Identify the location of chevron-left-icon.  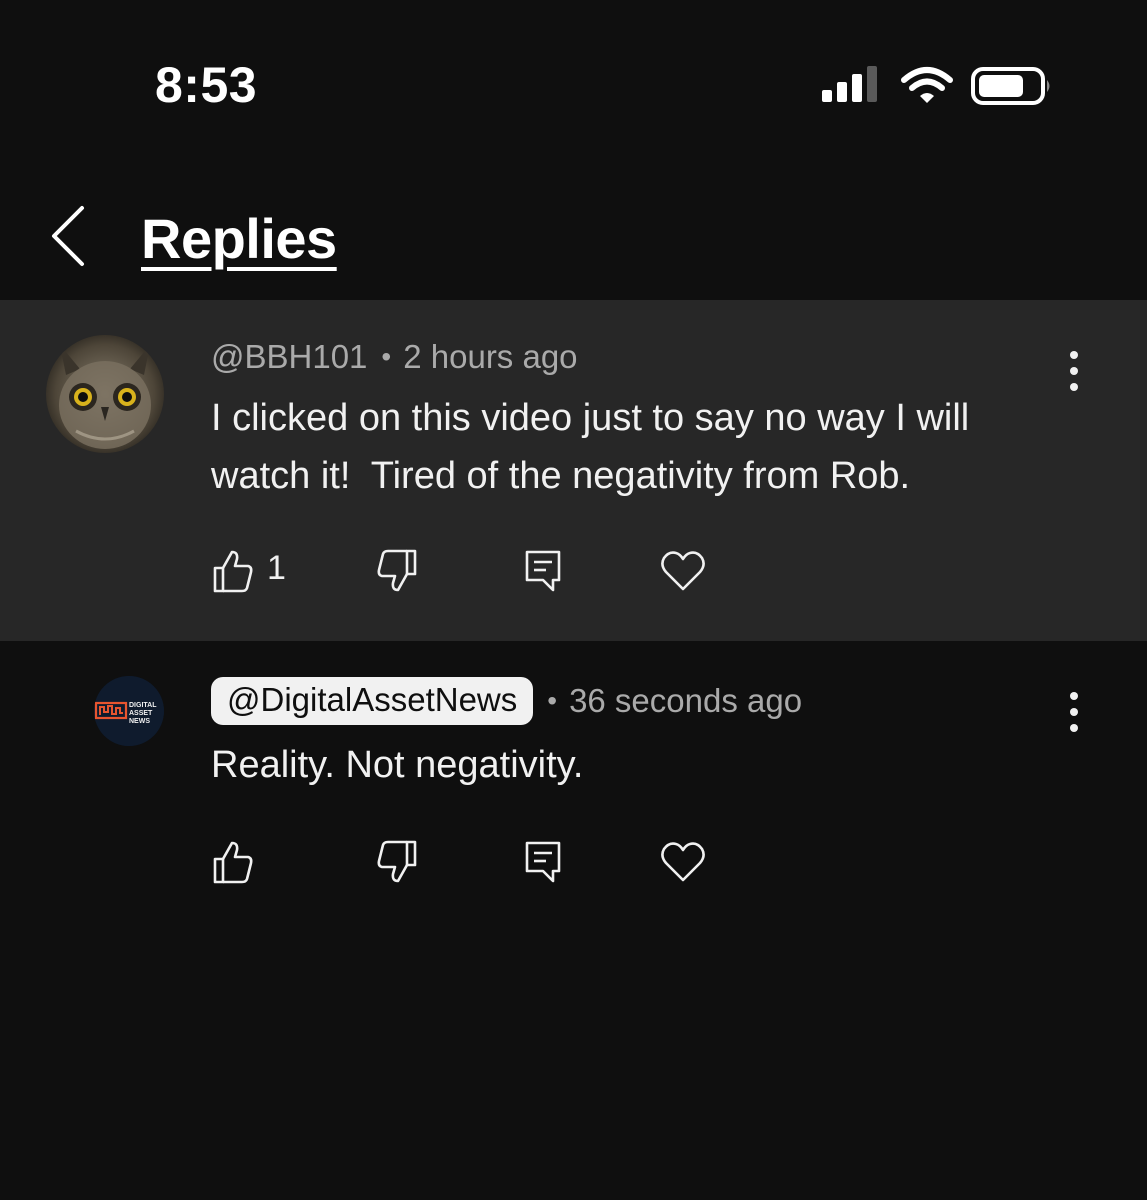
(68, 236).